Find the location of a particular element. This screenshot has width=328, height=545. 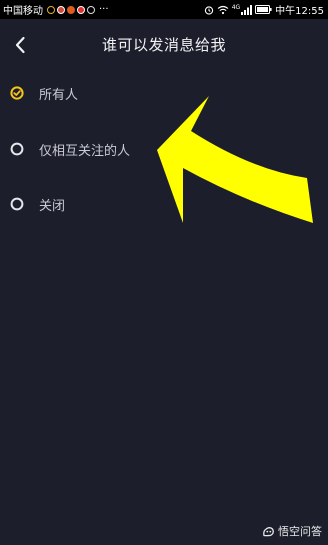

signal-icon is located at coordinates (247, 9).